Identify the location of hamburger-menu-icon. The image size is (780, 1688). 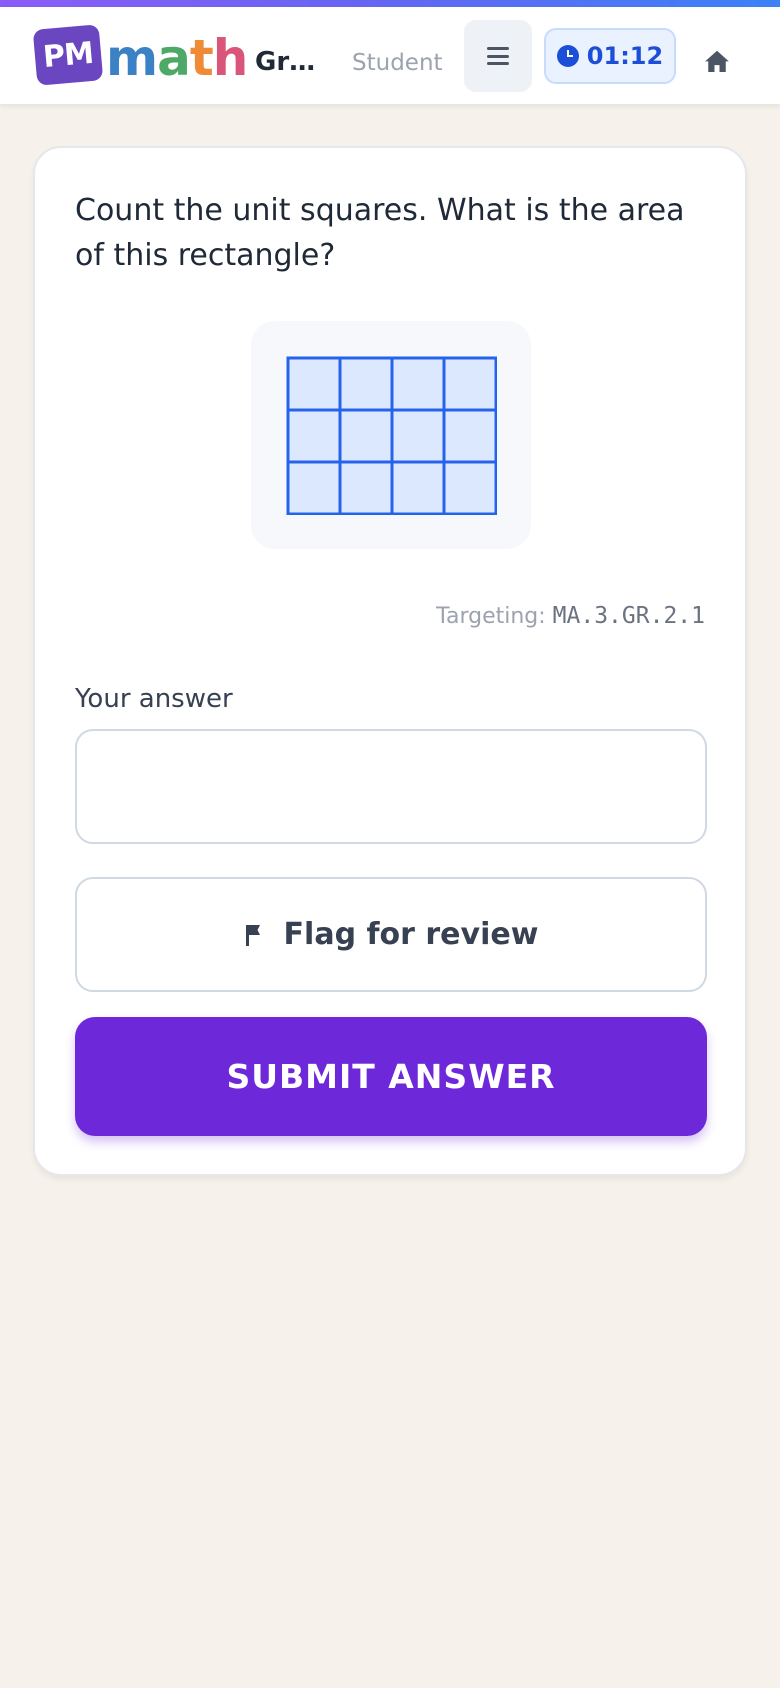
(498, 56).